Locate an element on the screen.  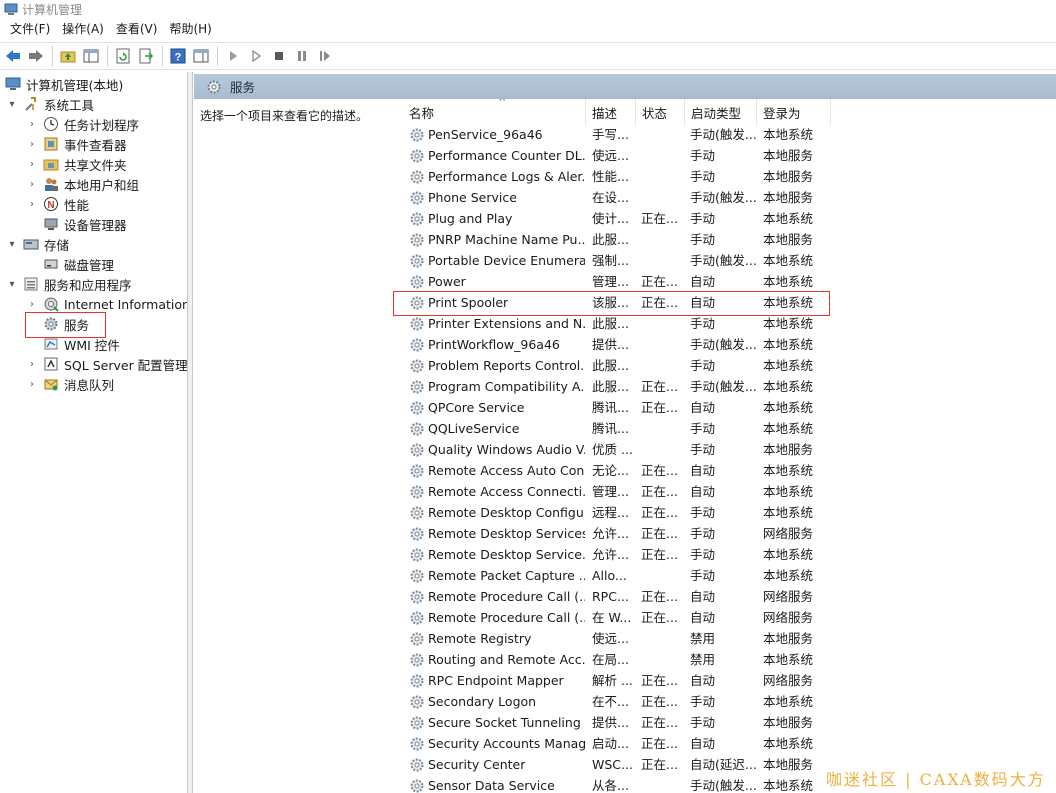
column-header-logon: 登录为 is located at coordinates (794, 112).